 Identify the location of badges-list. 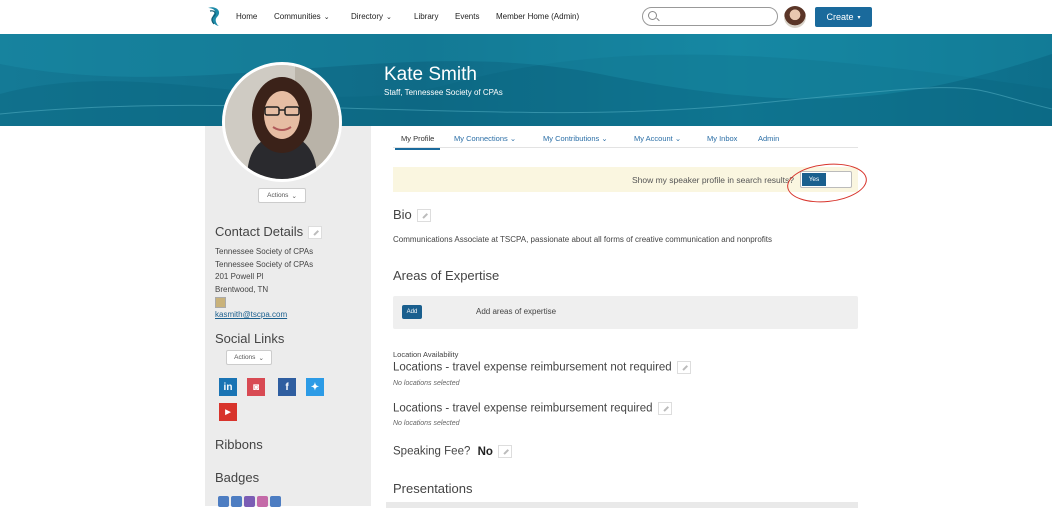
(251, 502).